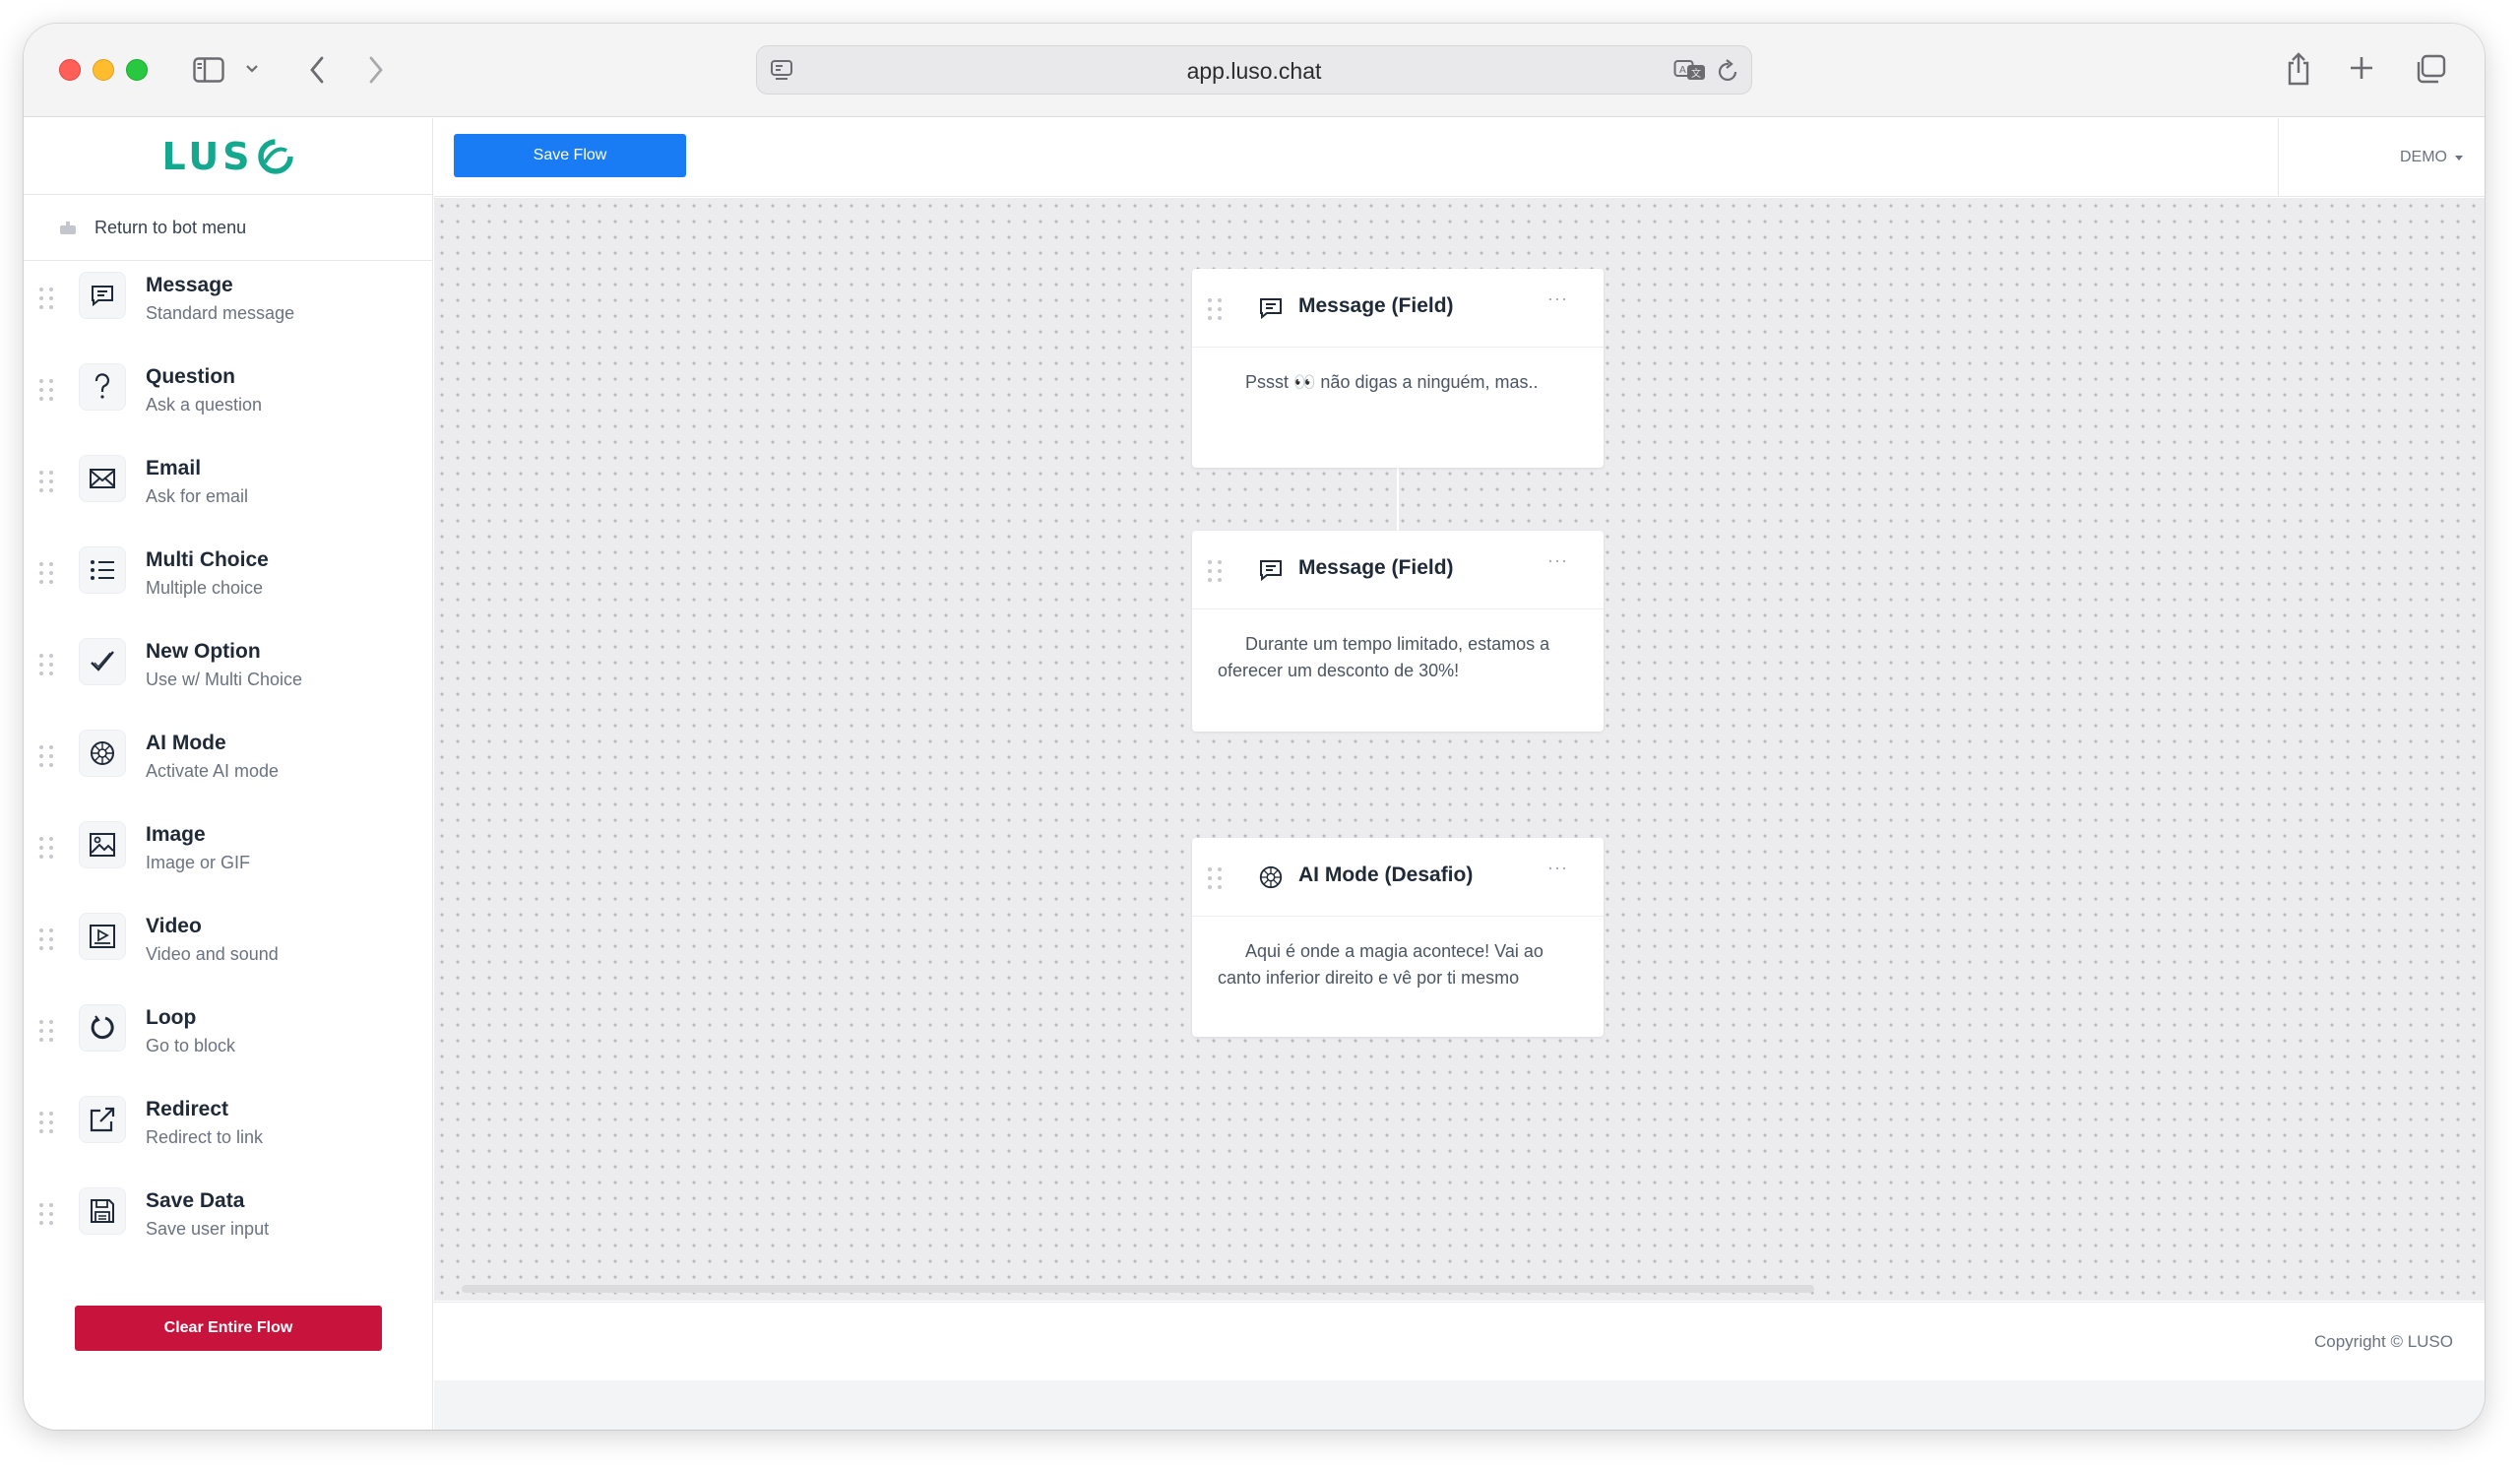 The height and width of the screenshot is (1470, 2520). What do you see at coordinates (1682, 70) in the screenshot?
I see `svg-text: A` at bounding box center [1682, 70].